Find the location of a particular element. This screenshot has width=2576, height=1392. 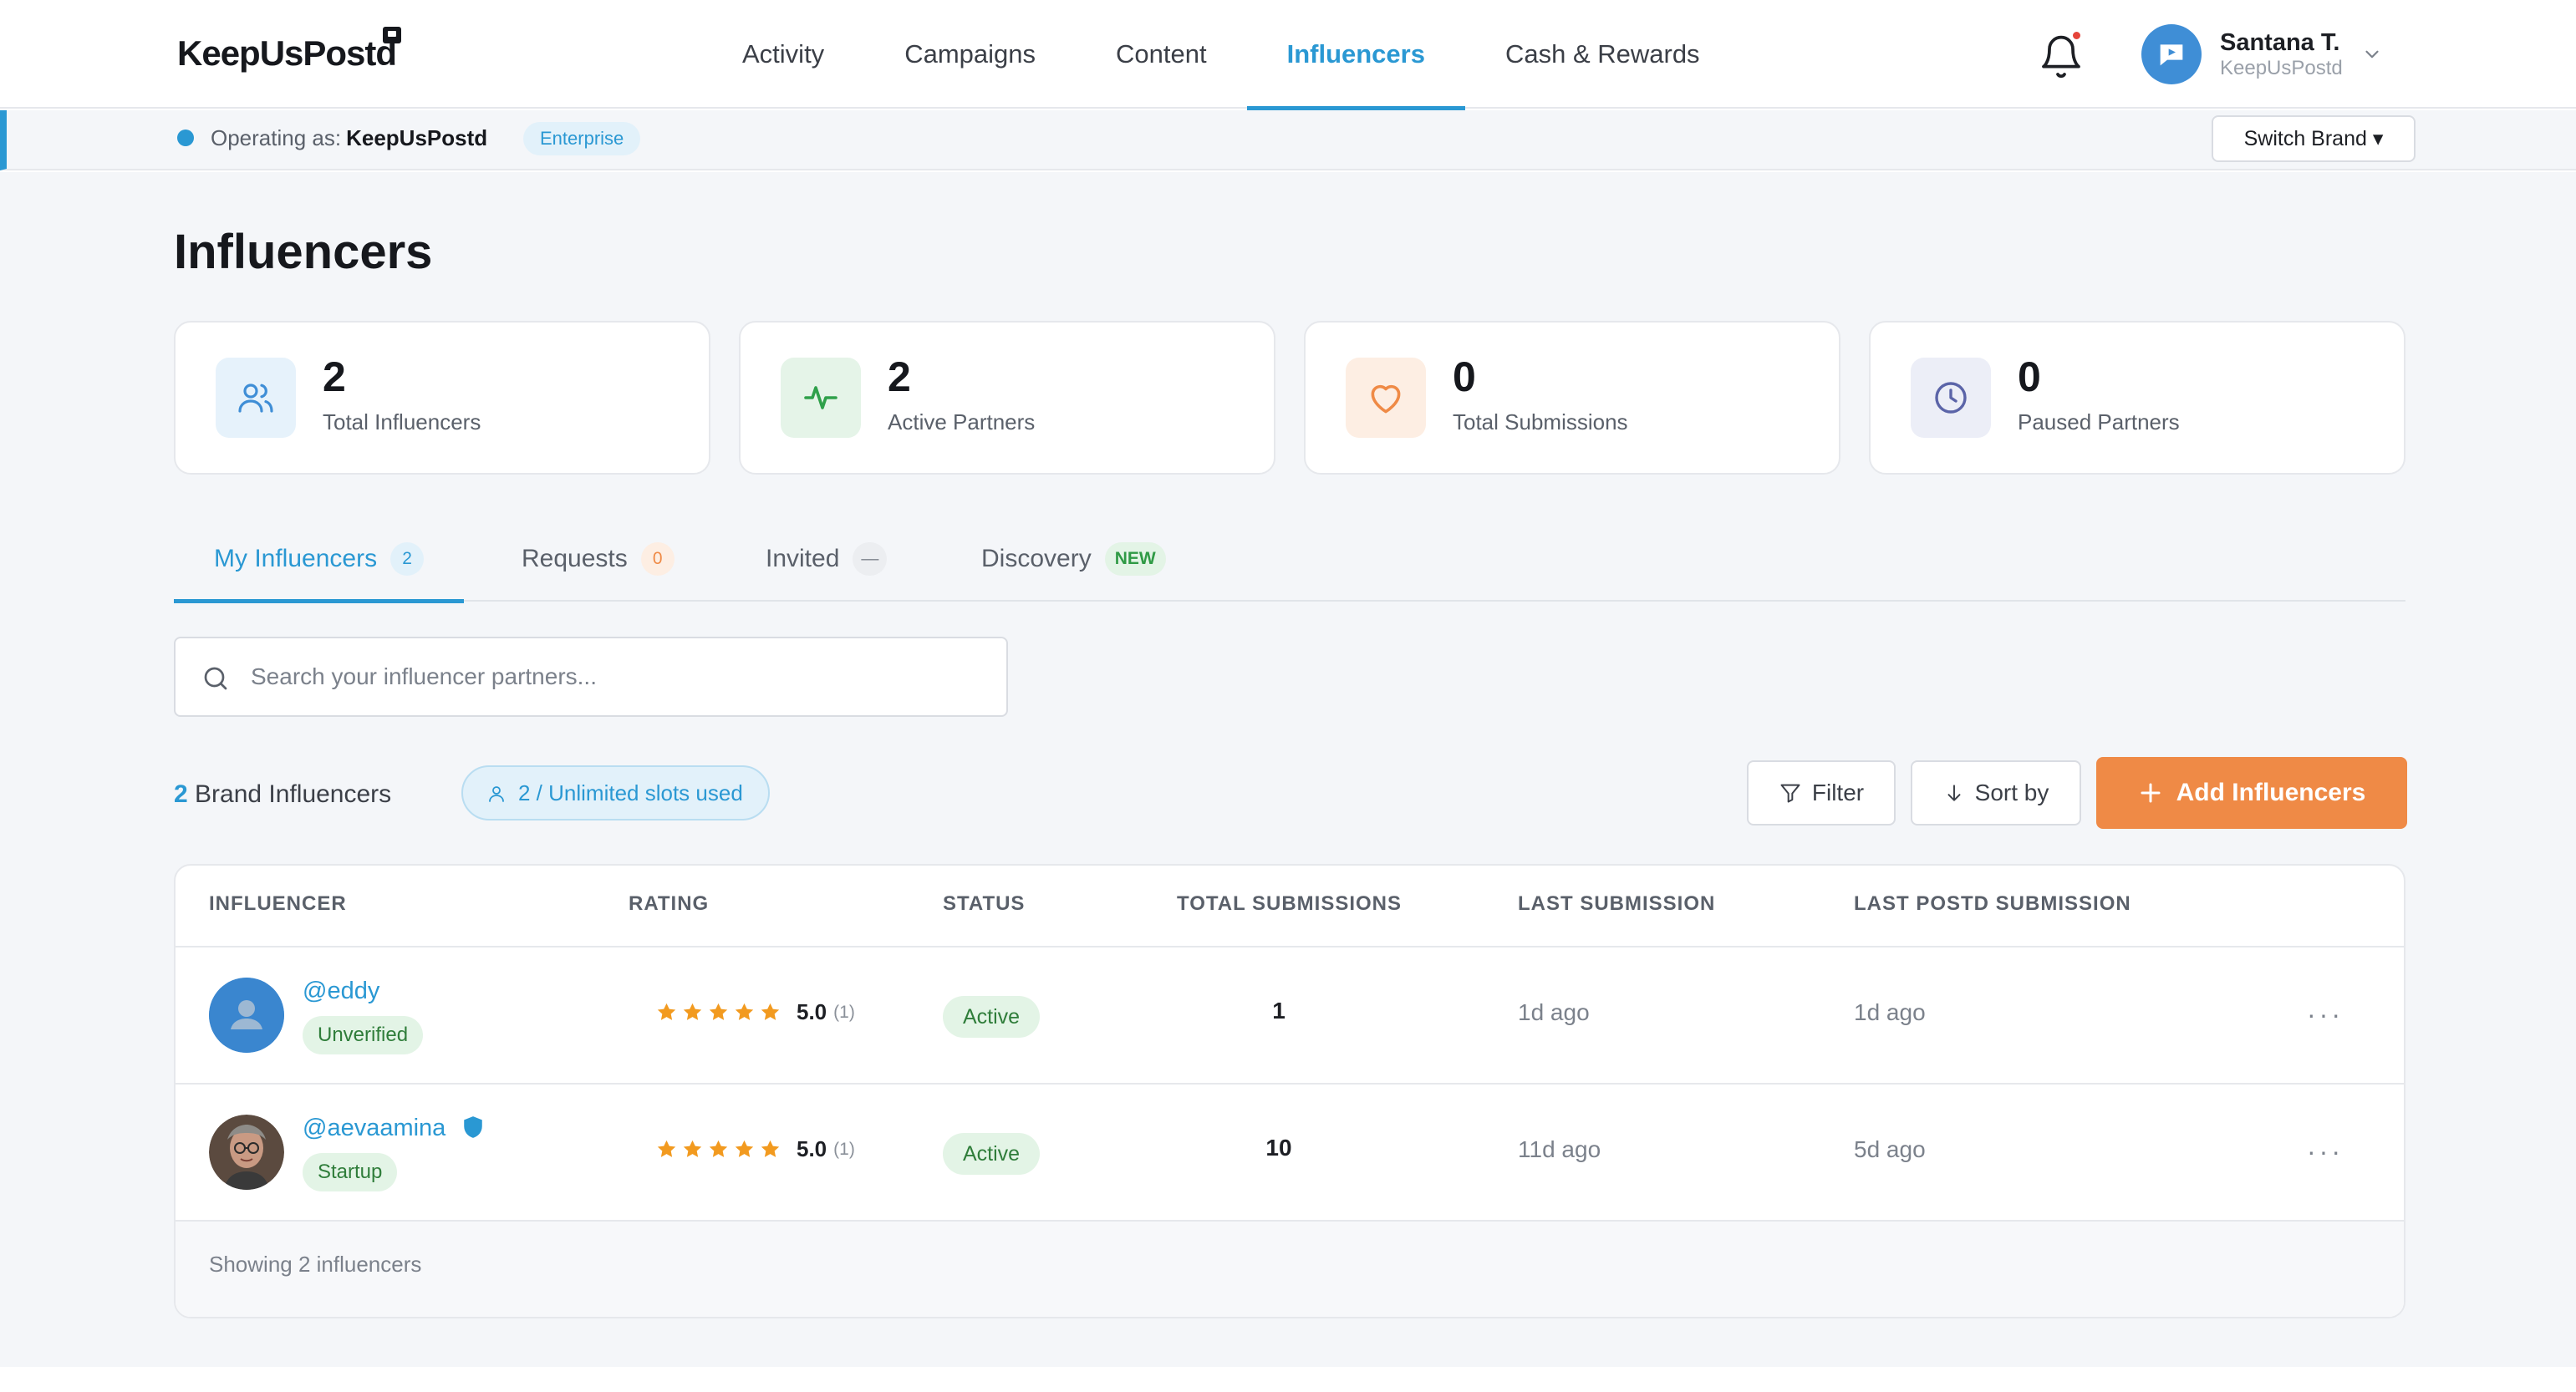

verified-shield-icon is located at coordinates (473, 1127).